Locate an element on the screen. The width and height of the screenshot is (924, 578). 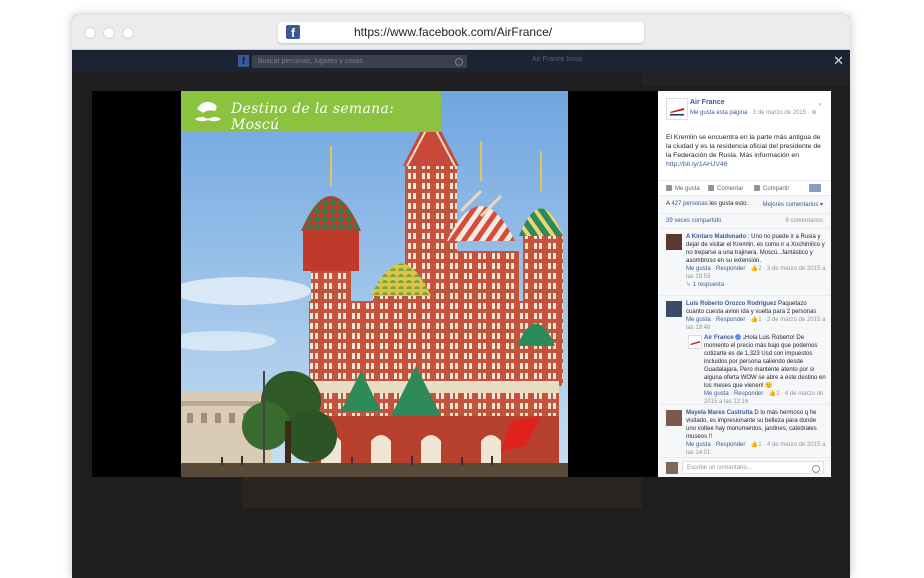
likes-suffix: les gusta esto. is located at coordinates (729, 204).